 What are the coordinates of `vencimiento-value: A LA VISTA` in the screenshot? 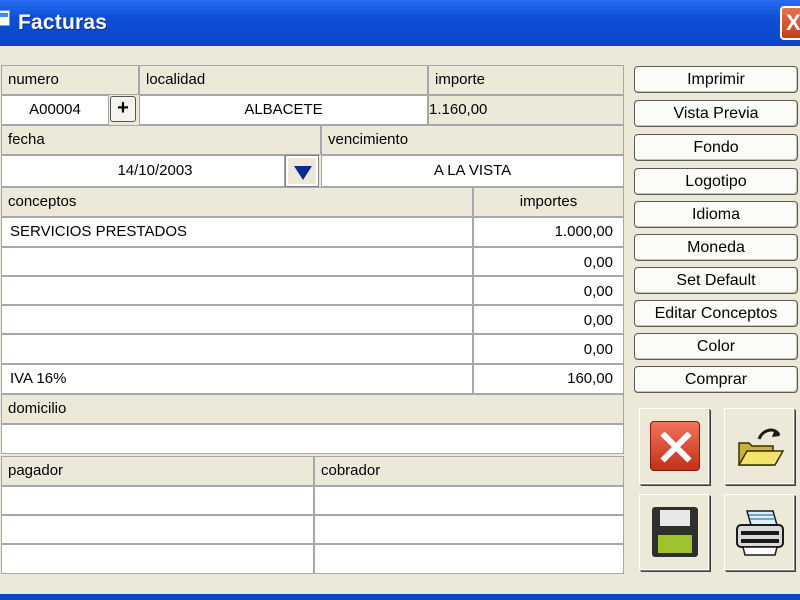 It's located at (472, 170).